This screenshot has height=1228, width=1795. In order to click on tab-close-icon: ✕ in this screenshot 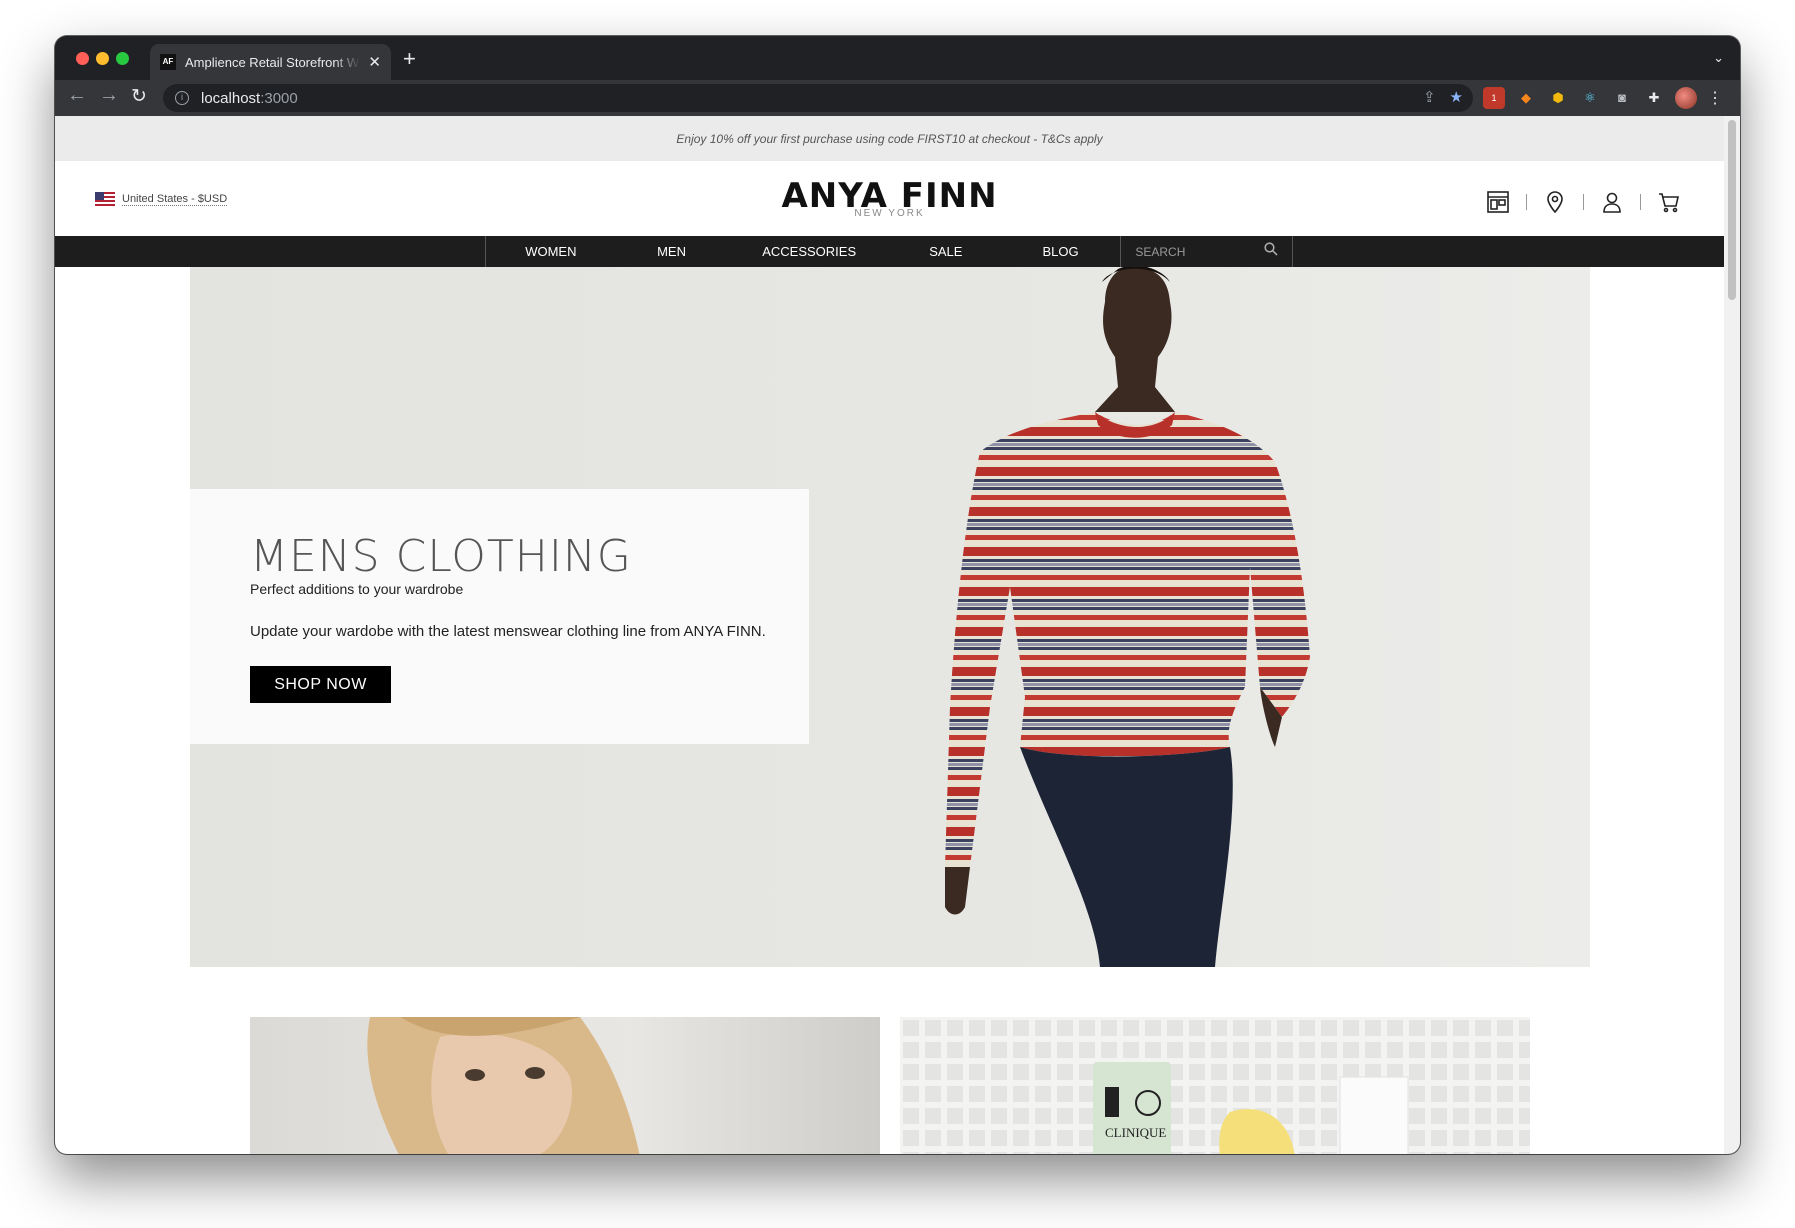, I will do `click(374, 62)`.